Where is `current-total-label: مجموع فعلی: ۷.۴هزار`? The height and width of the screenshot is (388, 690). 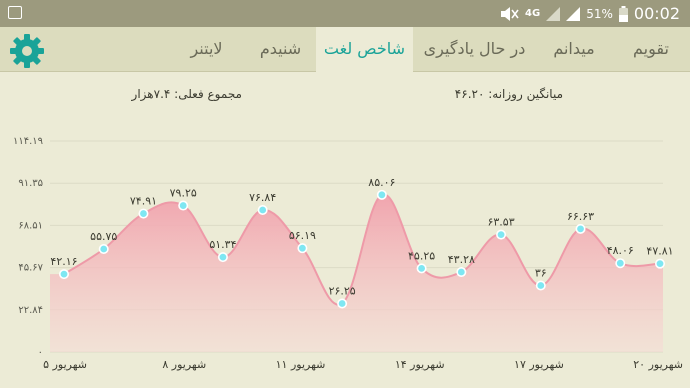 current-total-label: مجموع فعلی: ۷.۴هزار is located at coordinates (186, 94).